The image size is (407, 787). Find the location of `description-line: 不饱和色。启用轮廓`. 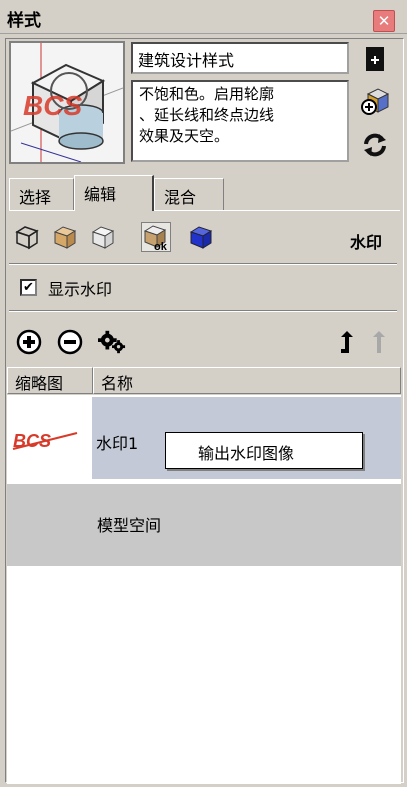

description-line: 不饱和色。启用轮廓 is located at coordinates (207, 94).